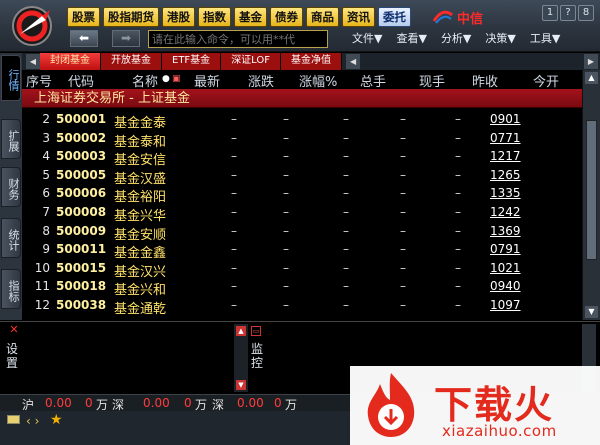  What do you see at coordinates (346, 119) in the screenshot?
I see `empty-value-2: –` at bounding box center [346, 119].